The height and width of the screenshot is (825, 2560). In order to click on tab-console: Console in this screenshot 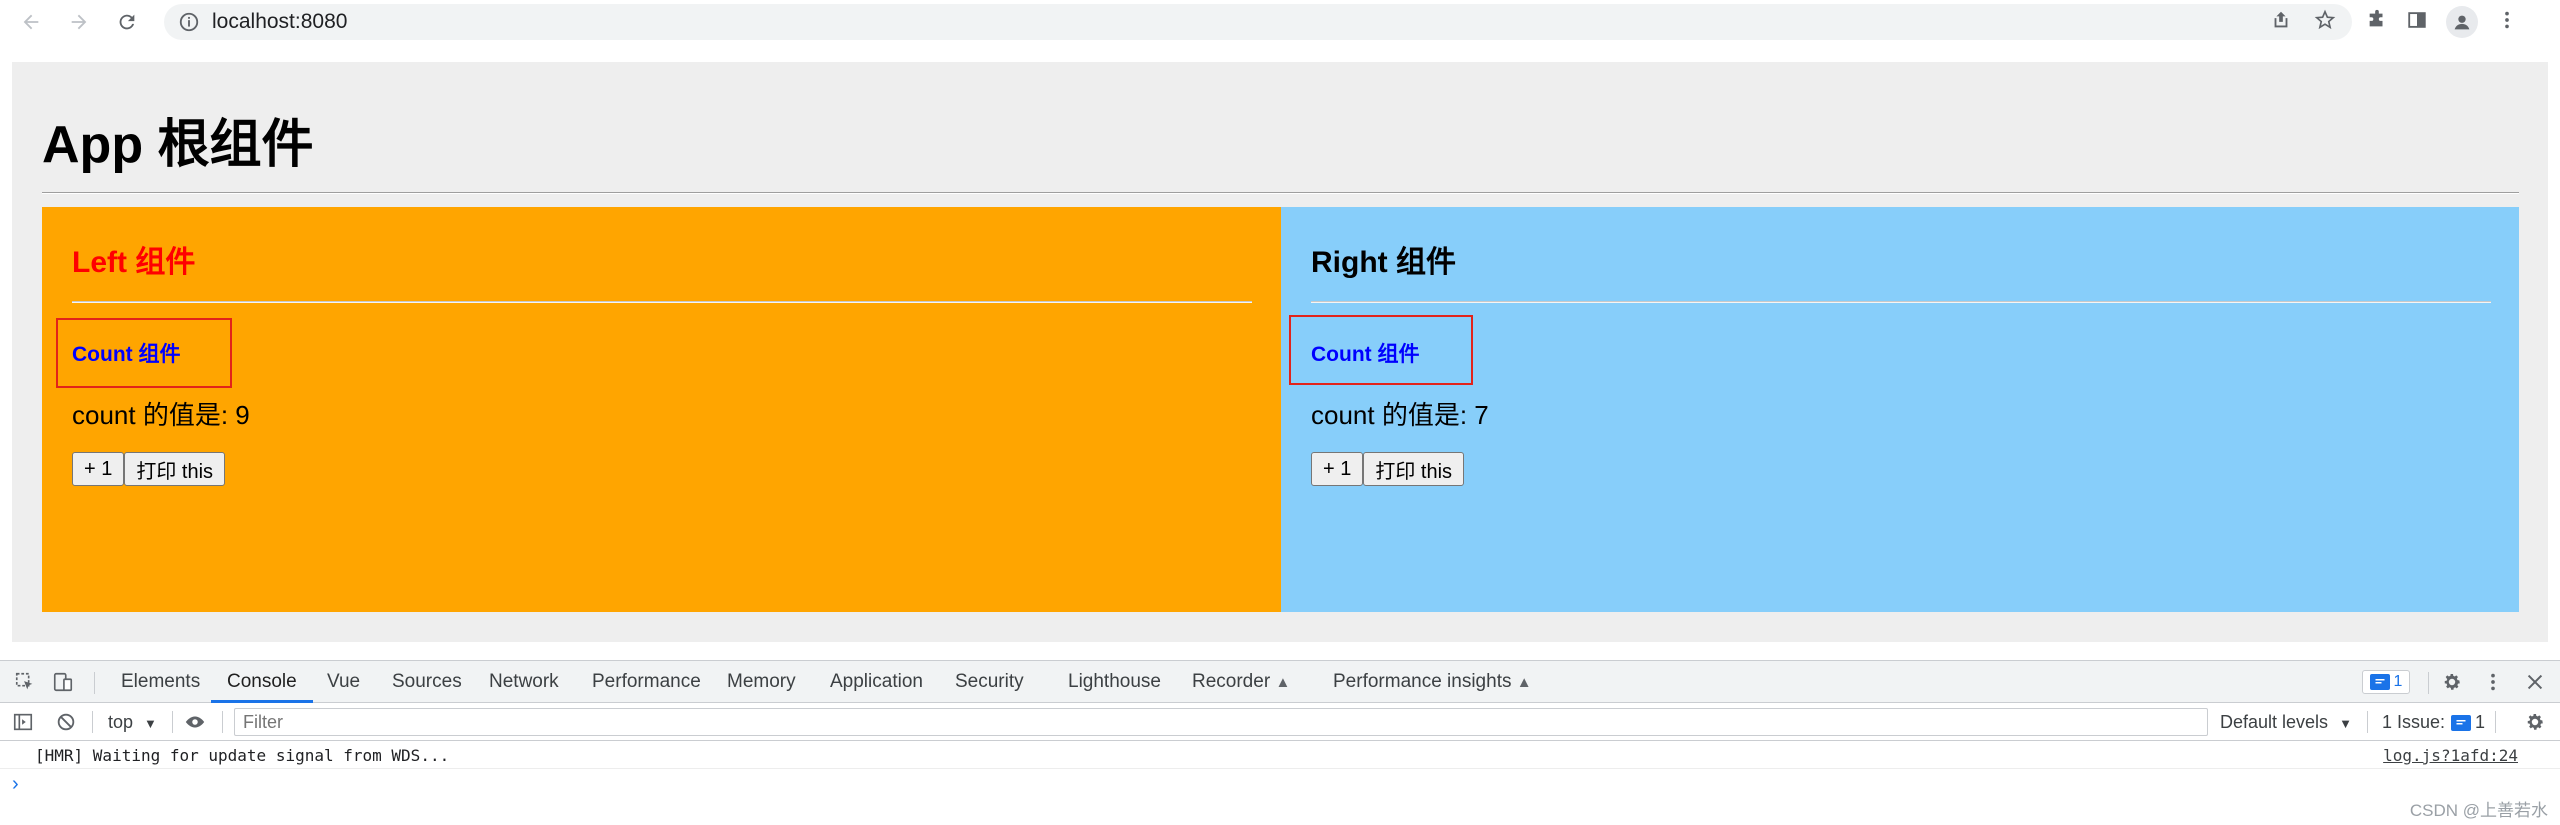, I will do `click(262, 682)`.